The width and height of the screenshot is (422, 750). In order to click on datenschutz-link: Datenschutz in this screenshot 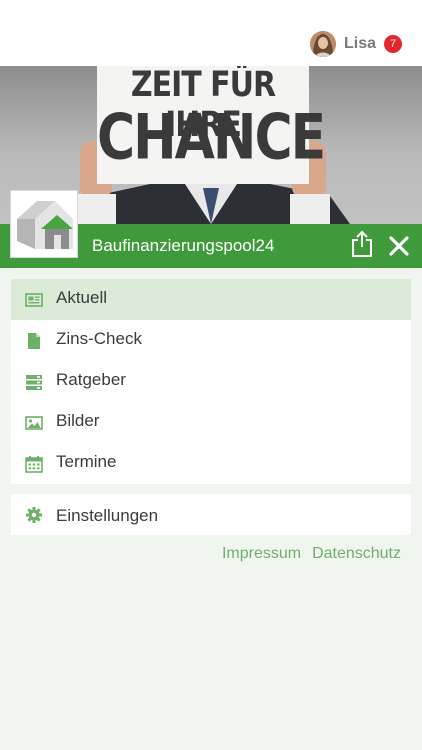, I will do `click(356, 554)`.